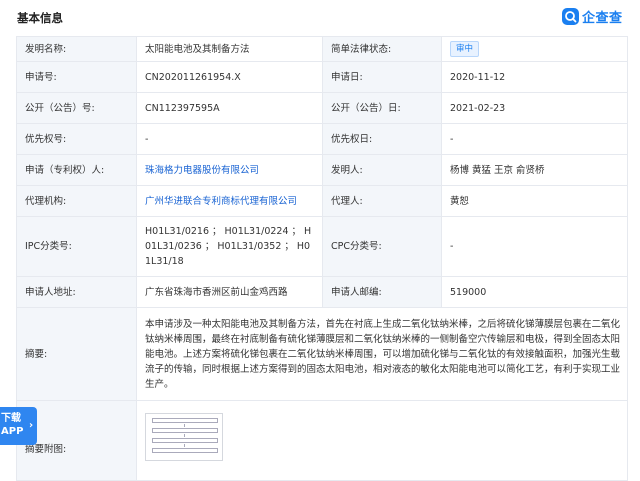  Describe the element at coordinates (229, 108) in the screenshot. I see `pub-no-value: CN112397595A` at that location.